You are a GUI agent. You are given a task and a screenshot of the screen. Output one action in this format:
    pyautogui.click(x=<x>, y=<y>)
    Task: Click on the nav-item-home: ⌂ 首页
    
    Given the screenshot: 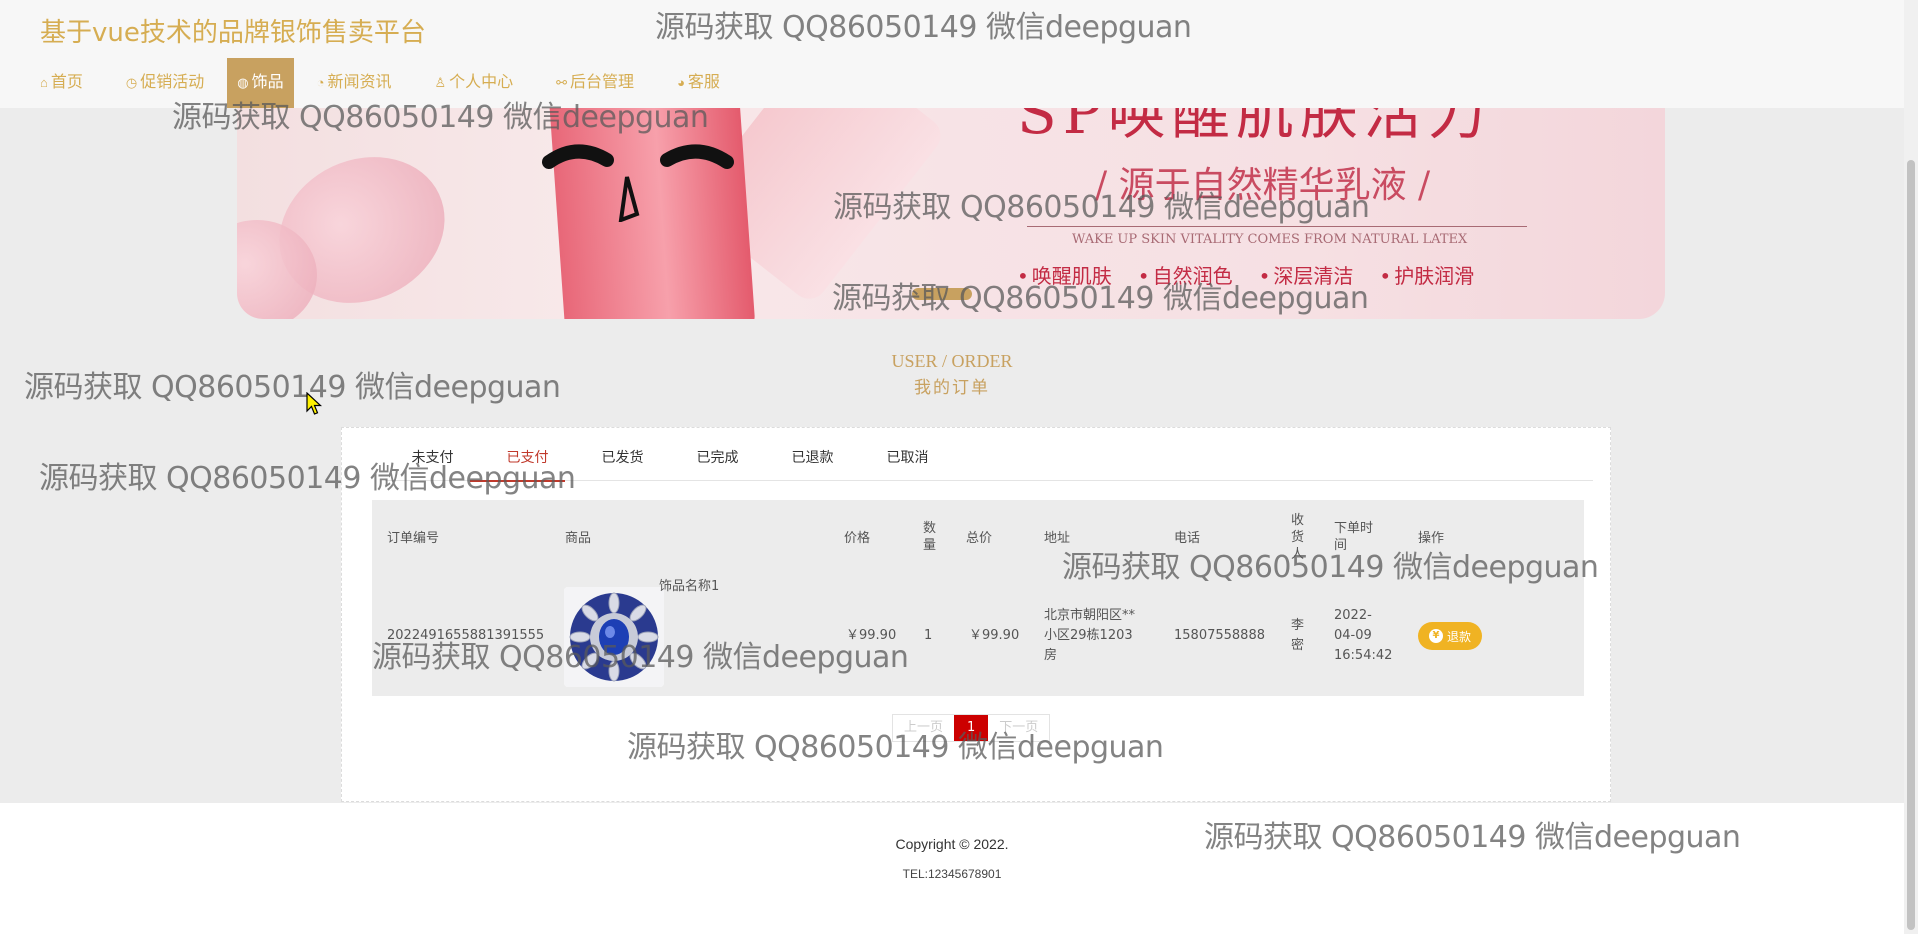 What is the action you would take?
    pyautogui.click(x=61, y=83)
    